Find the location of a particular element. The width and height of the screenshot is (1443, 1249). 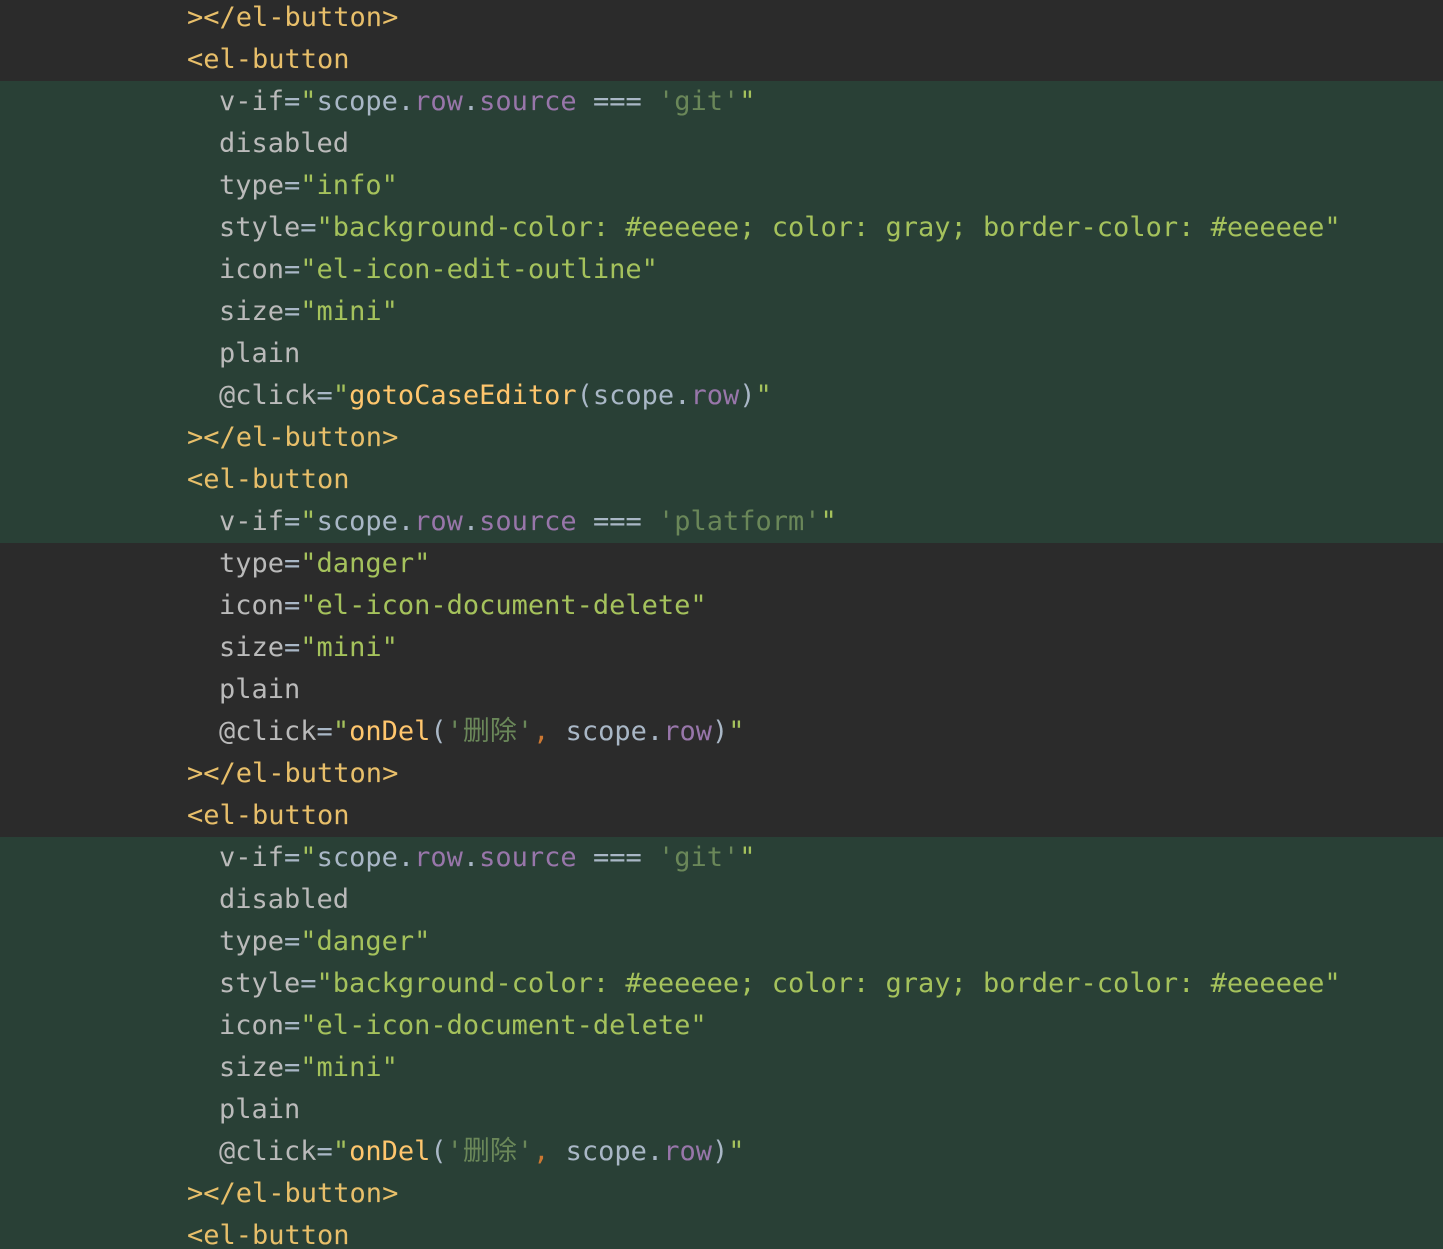

code-token-var: (scope. is located at coordinates (633, 395).